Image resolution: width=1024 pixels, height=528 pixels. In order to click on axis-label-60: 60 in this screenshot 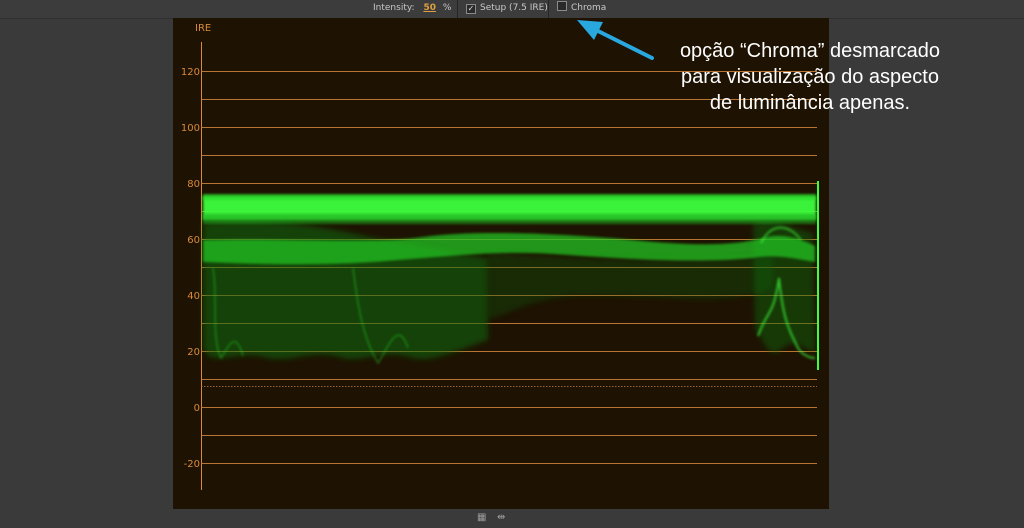, I will do `click(193, 240)`.